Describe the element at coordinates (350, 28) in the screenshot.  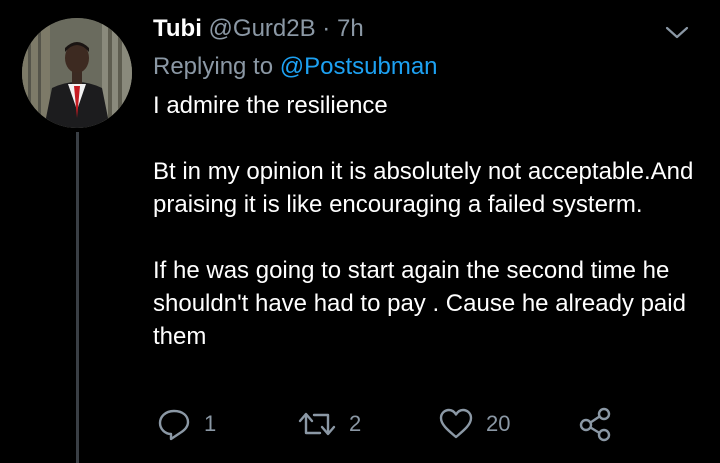
I see `timestamp: 7h` at that location.